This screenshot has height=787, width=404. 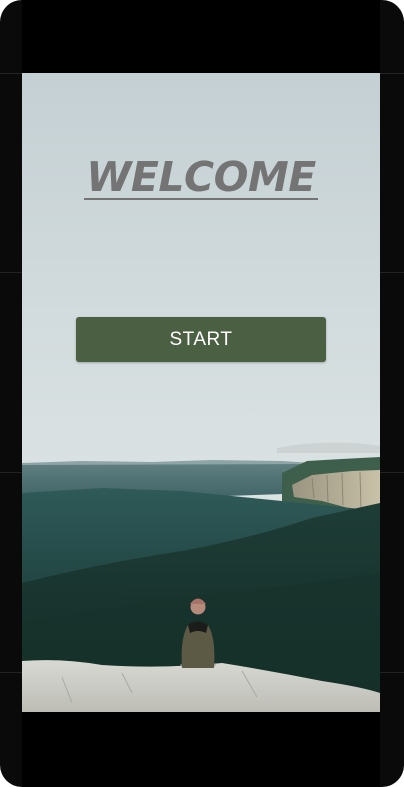 What do you see at coordinates (201, 36) in the screenshot?
I see `top-bar` at bounding box center [201, 36].